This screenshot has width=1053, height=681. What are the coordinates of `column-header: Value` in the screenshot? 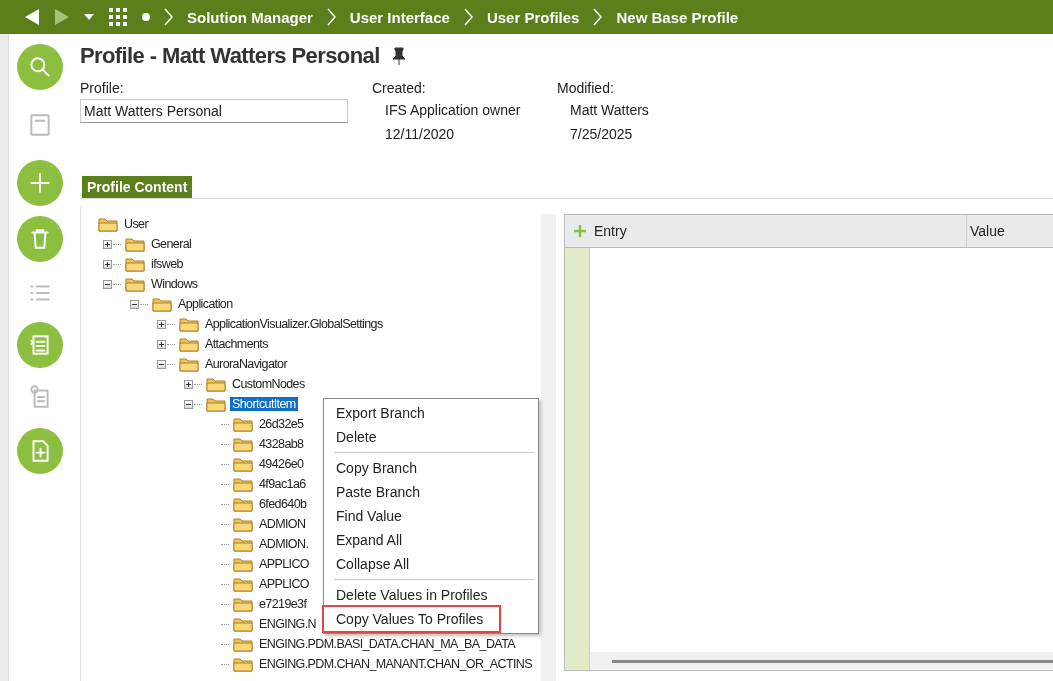 It's located at (1009, 231).